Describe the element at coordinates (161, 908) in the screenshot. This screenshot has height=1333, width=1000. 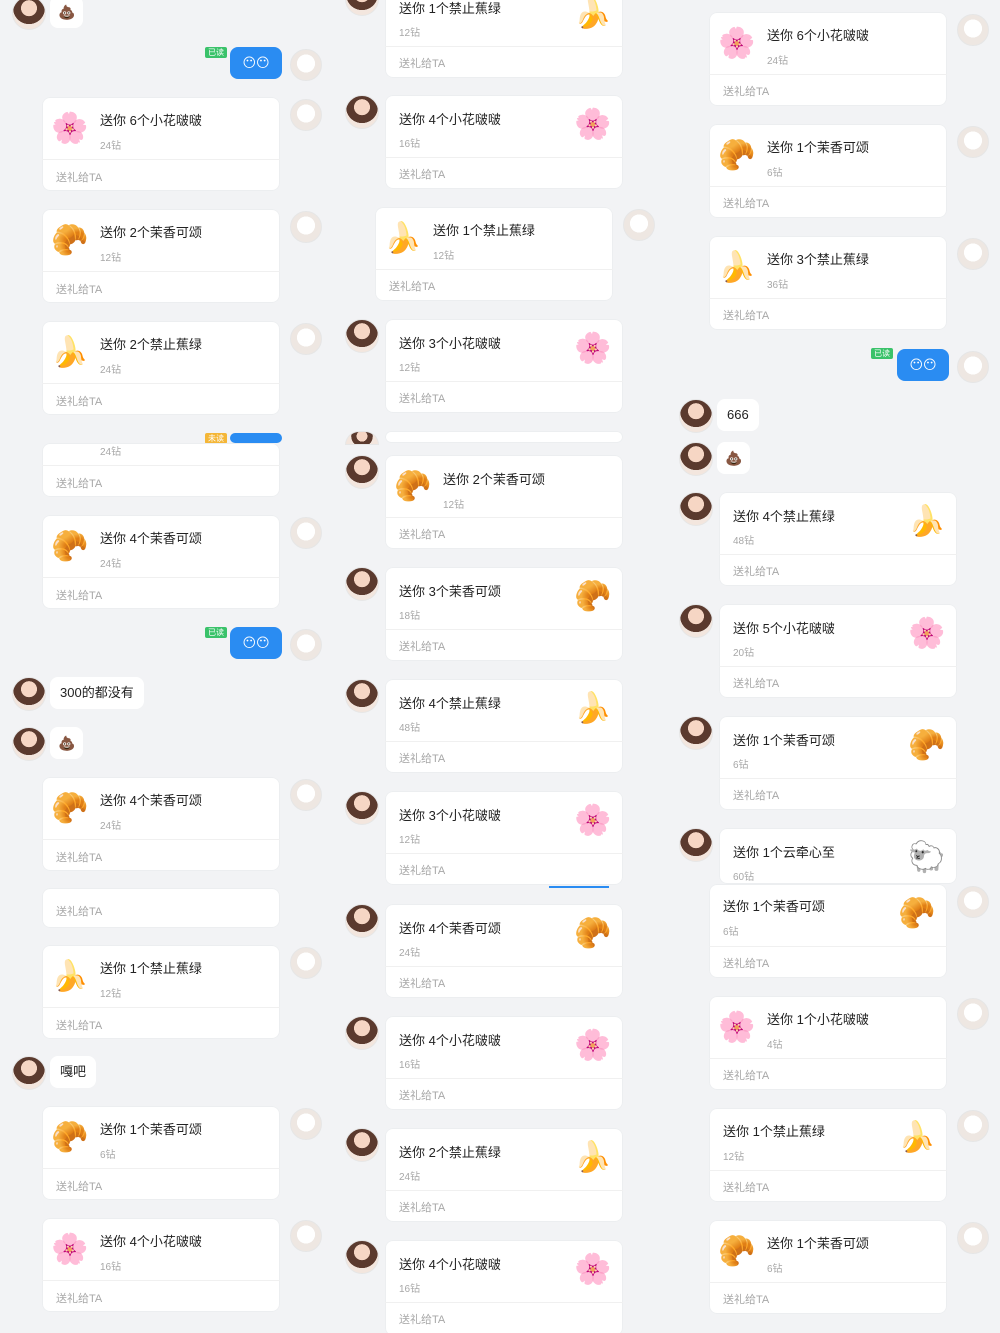
I see `gift-card-partial: 送礼给TA` at that location.